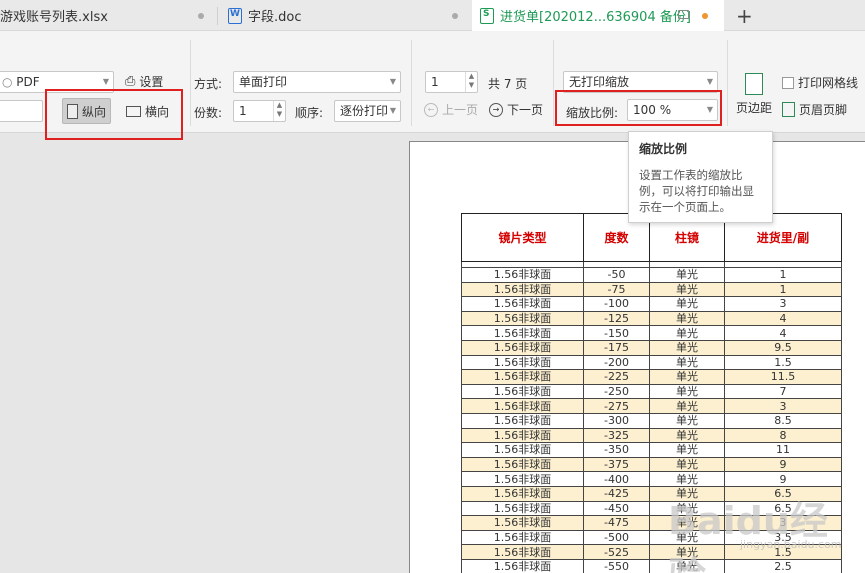 This screenshot has height=573, width=865. Describe the element at coordinates (616, 450) in the screenshot. I see `table-cell: -350` at that location.